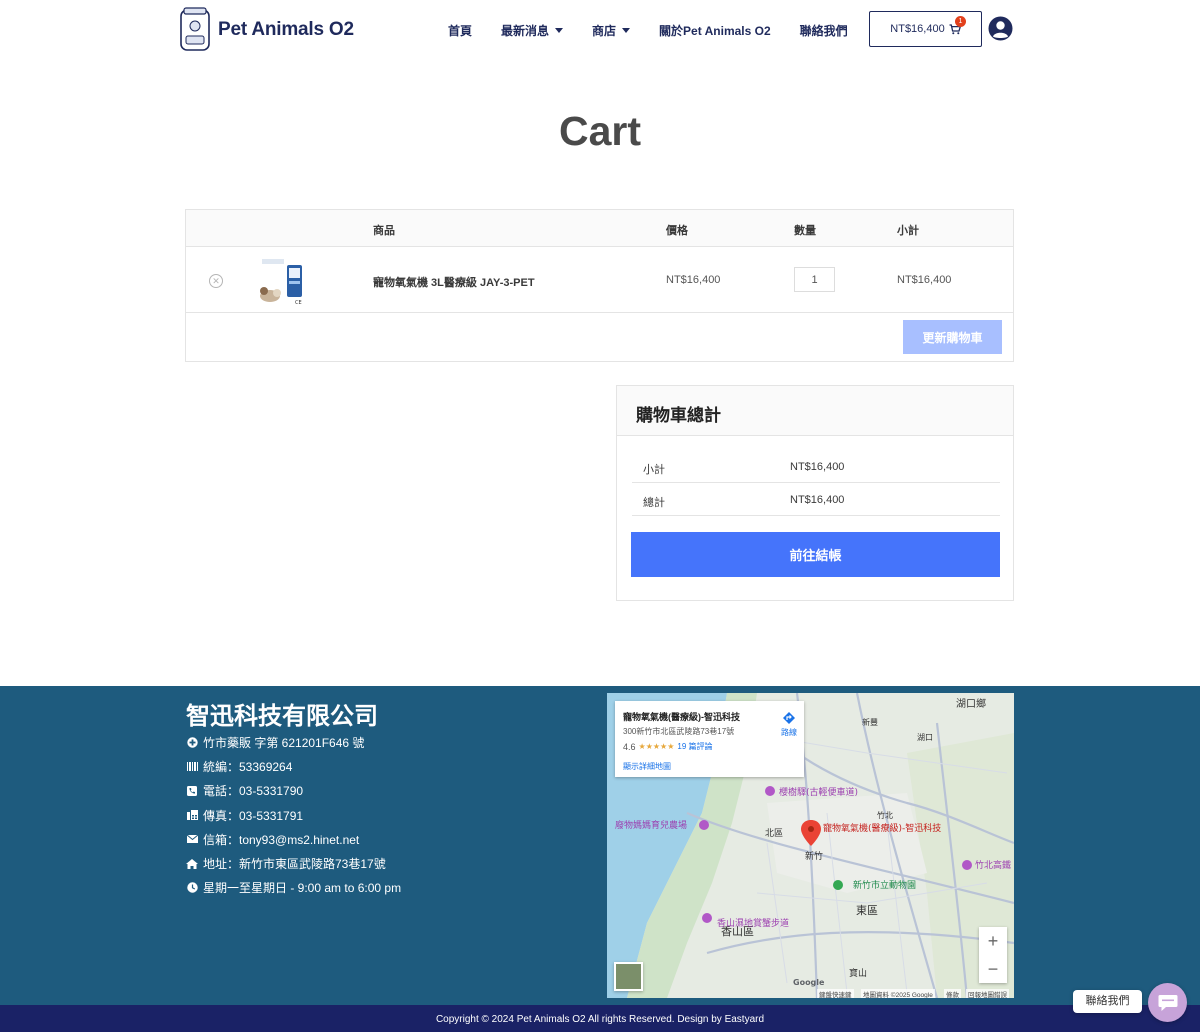 The width and height of the screenshot is (1200, 1032). What do you see at coordinates (884, 885) in the screenshot?
I see `map-label-hsinchu-zoo: 新竹市立動物園` at bounding box center [884, 885].